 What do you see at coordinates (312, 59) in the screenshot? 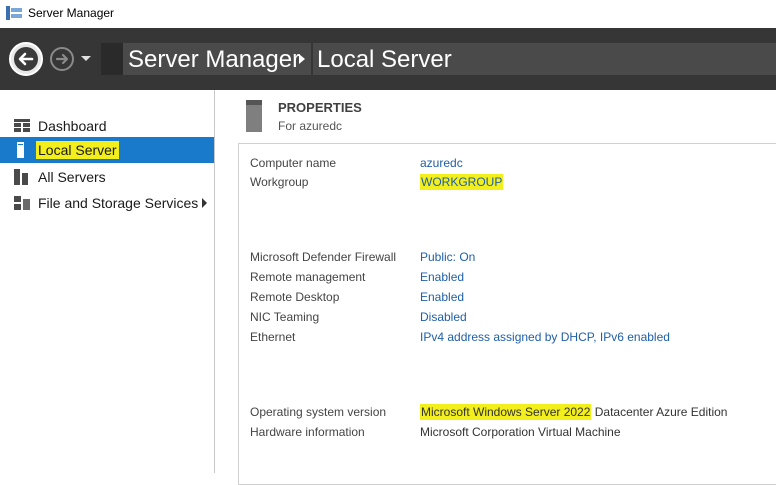
I see `breadcrumb-divider` at bounding box center [312, 59].